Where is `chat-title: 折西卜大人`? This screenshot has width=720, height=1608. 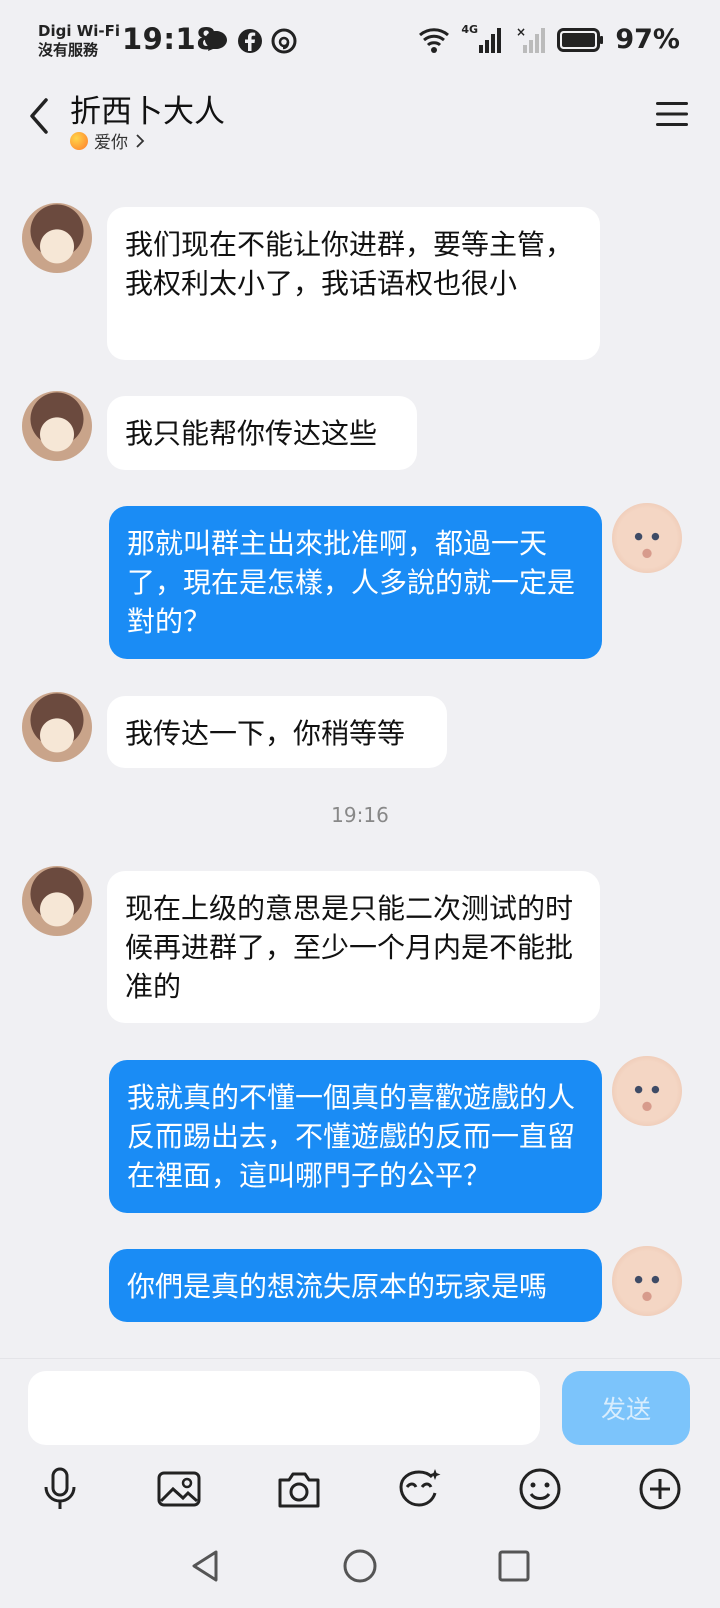 chat-title: 折西卜大人 is located at coordinates (147, 108).